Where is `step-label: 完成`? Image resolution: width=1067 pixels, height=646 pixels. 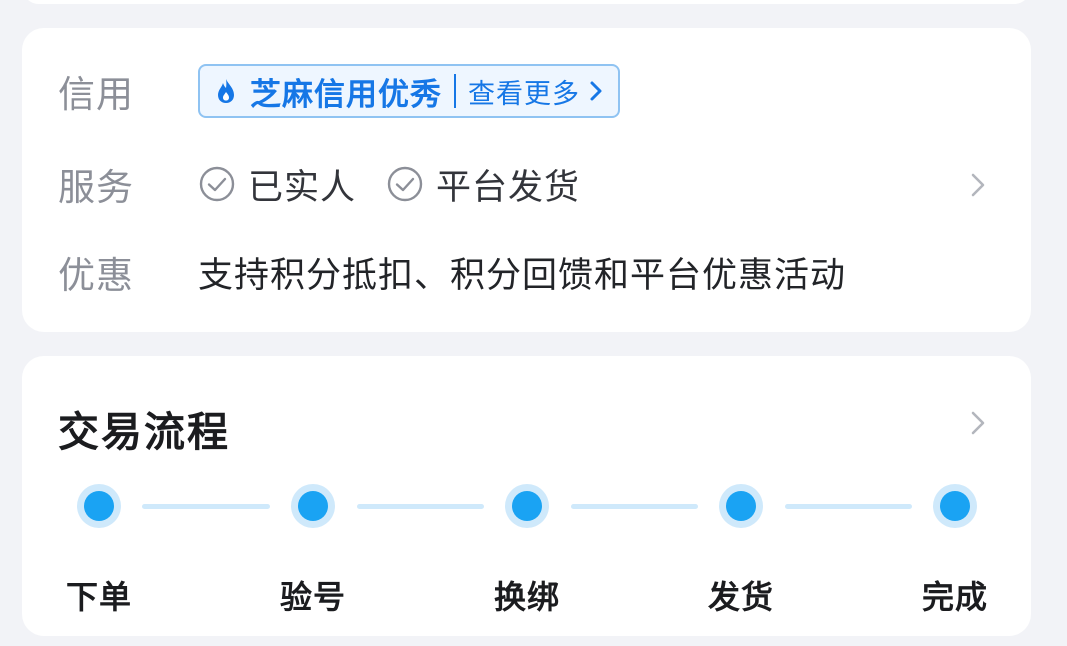
step-label: 完成 is located at coordinates (954, 597).